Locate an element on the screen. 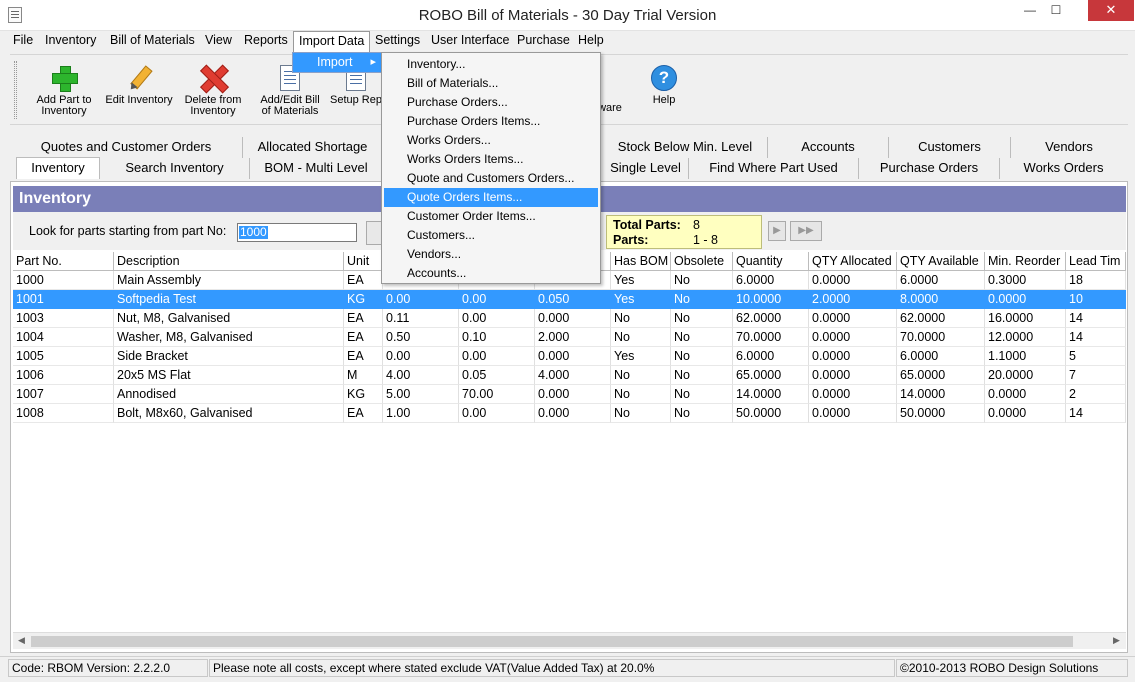 This screenshot has width=1135, height=682. tab-search-inventory: Search Inventory is located at coordinates (175, 168).